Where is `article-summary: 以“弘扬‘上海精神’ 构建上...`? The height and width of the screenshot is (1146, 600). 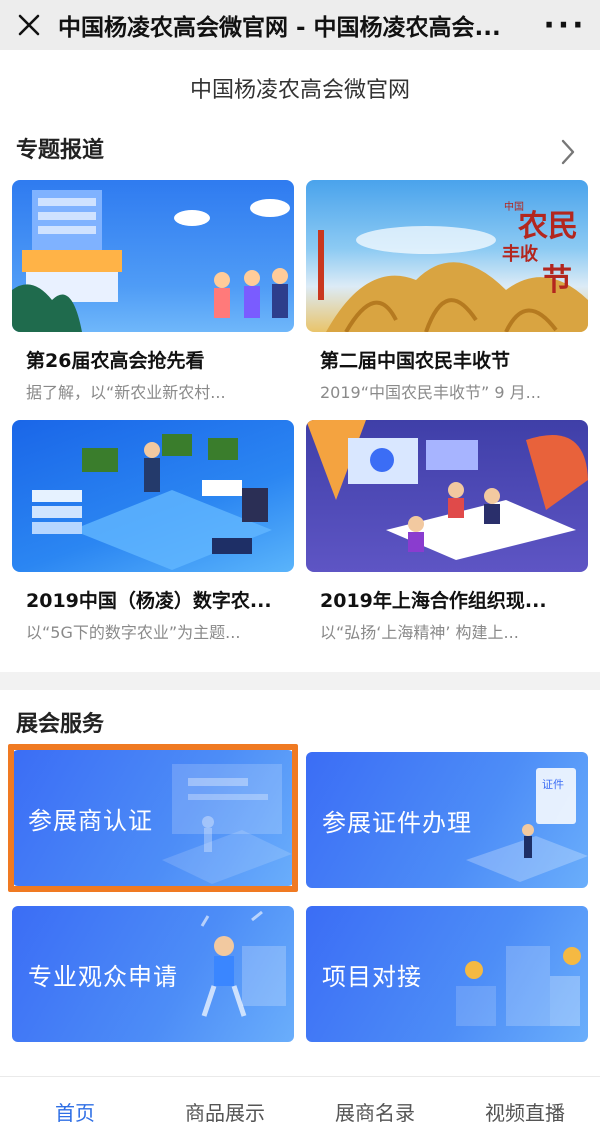
article-summary: 以“弘扬‘上海精神’ 构建上... is located at coordinates (419, 632).